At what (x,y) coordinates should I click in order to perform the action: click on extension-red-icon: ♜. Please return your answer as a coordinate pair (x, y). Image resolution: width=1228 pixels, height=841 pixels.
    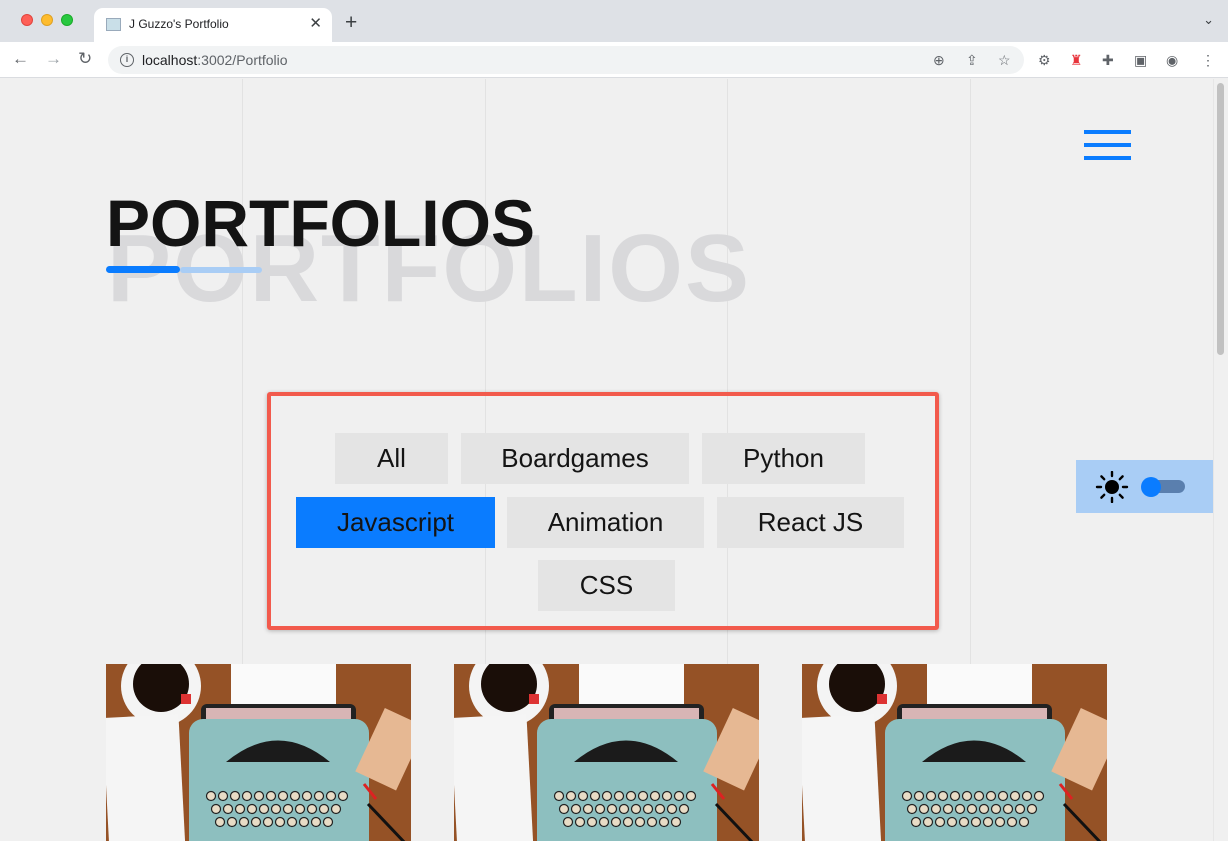
    Looking at the image, I should click on (1076, 60).